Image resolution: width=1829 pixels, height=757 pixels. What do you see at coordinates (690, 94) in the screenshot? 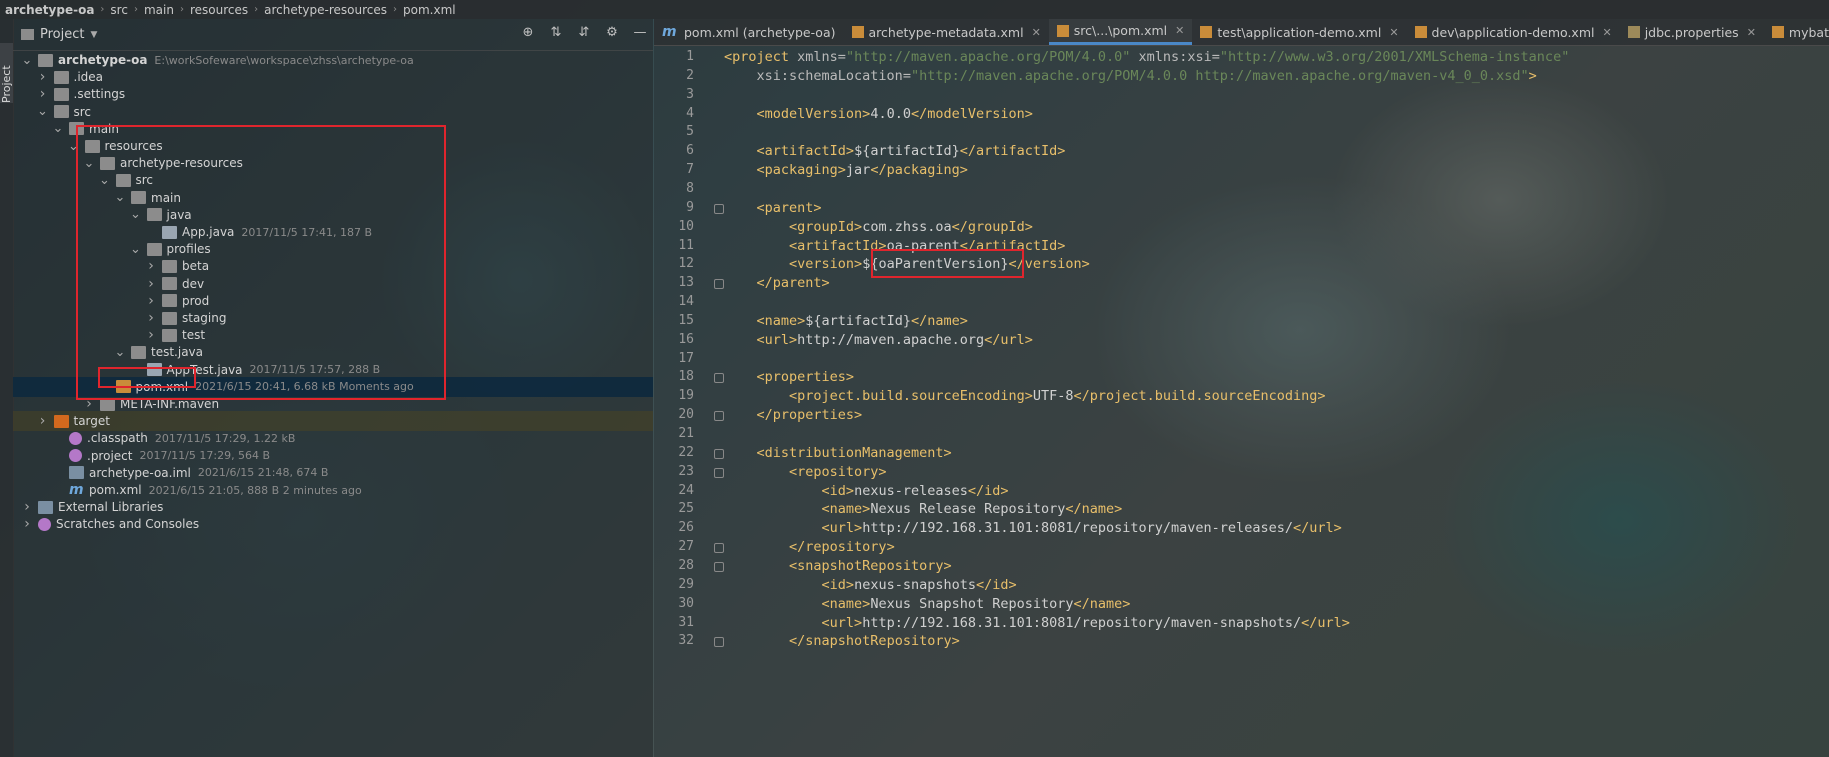
I see `line-number: 3` at bounding box center [690, 94].